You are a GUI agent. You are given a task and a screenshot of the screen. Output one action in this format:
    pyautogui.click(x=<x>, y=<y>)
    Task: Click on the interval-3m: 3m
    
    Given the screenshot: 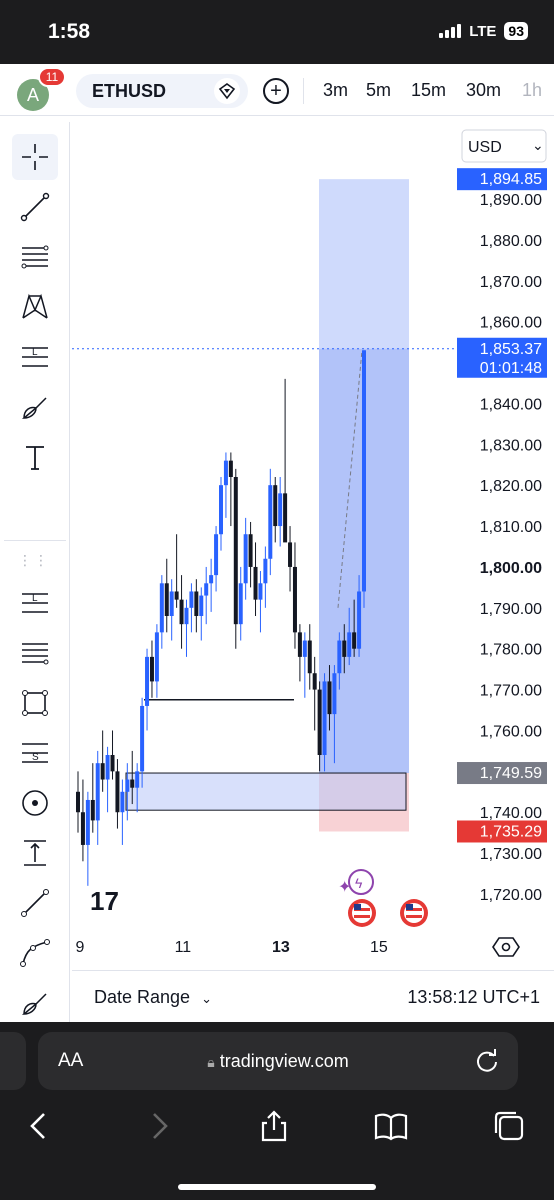 What is the action you would take?
    pyautogui.click(x=335, y=90)
    